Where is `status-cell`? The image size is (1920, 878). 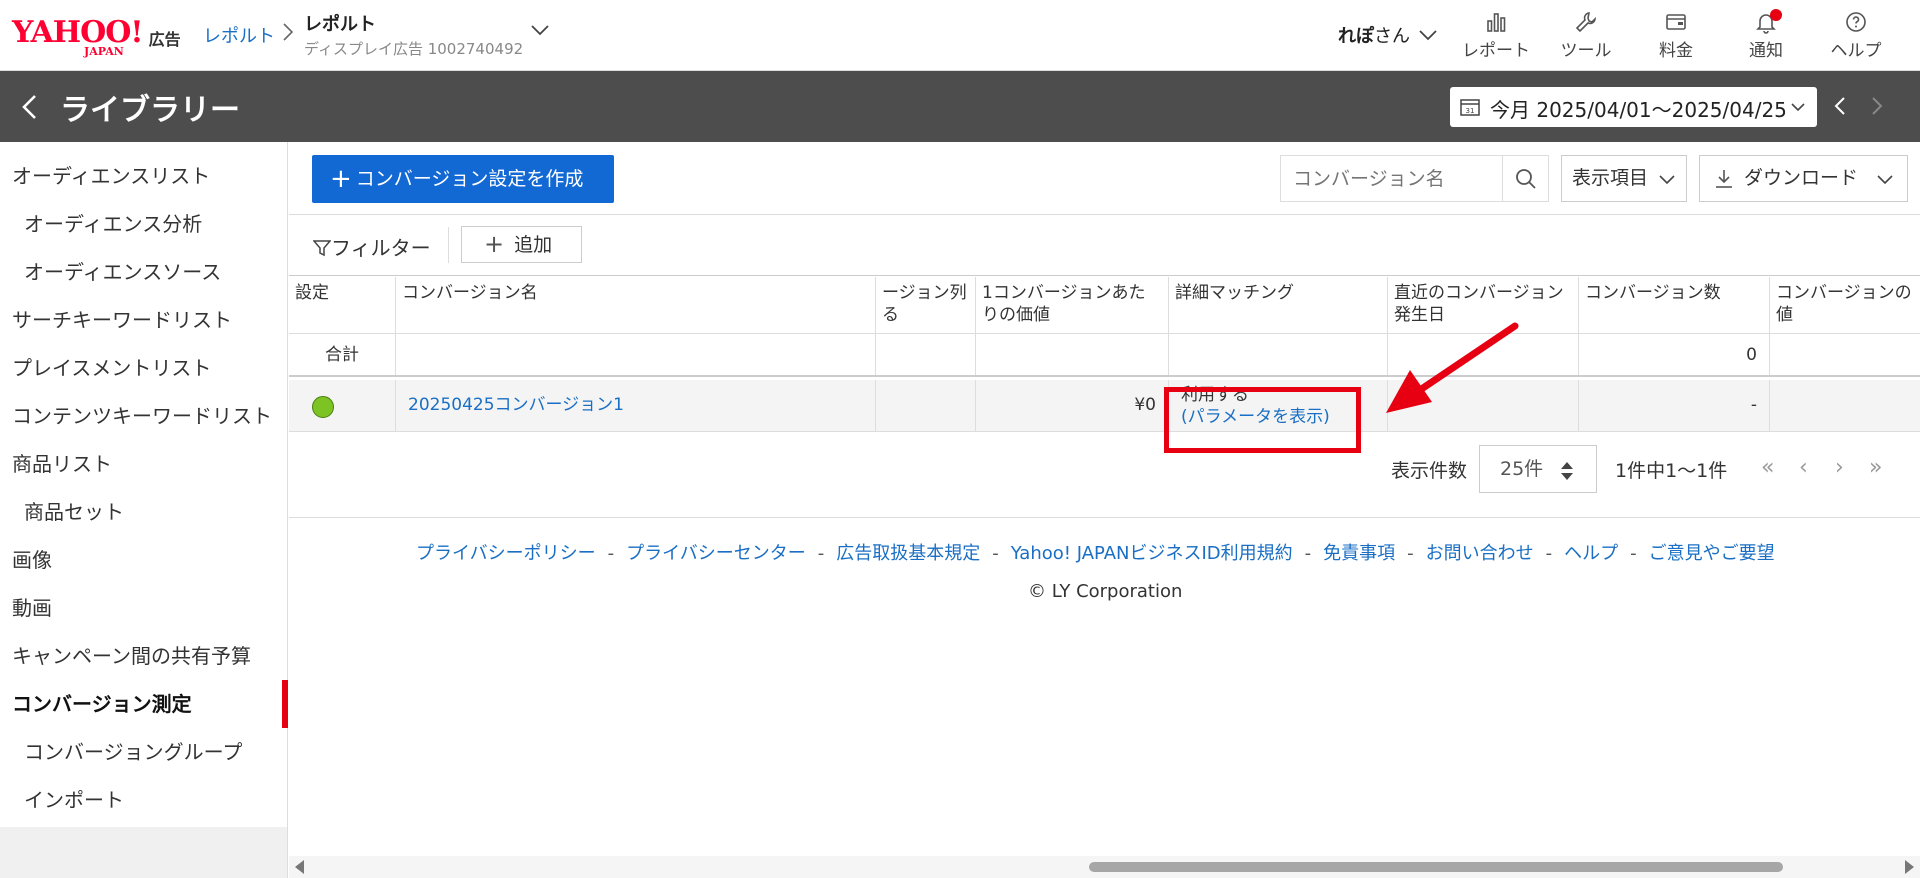 status-cell is located at coordinates (342, 405).